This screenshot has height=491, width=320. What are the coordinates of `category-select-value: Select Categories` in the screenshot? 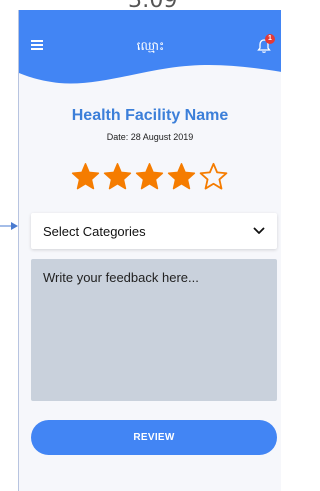 It's located at (94, 231).